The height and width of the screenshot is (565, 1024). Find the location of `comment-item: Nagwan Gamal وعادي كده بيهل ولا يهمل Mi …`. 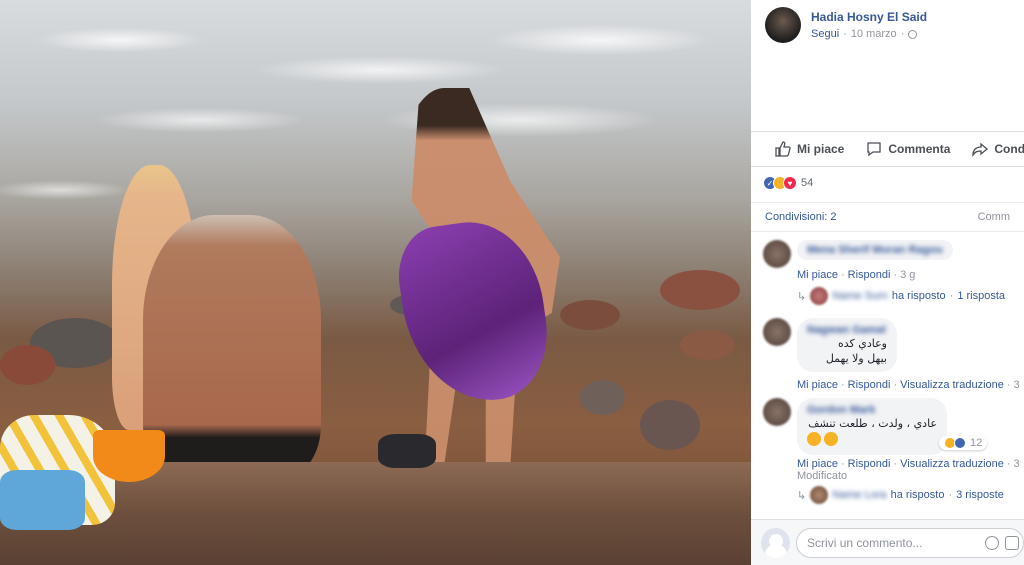

comment-item: Nagwan Gamal وعادي كده بيهل ولا يهمل Mi … is located at coordinates (893, 358).